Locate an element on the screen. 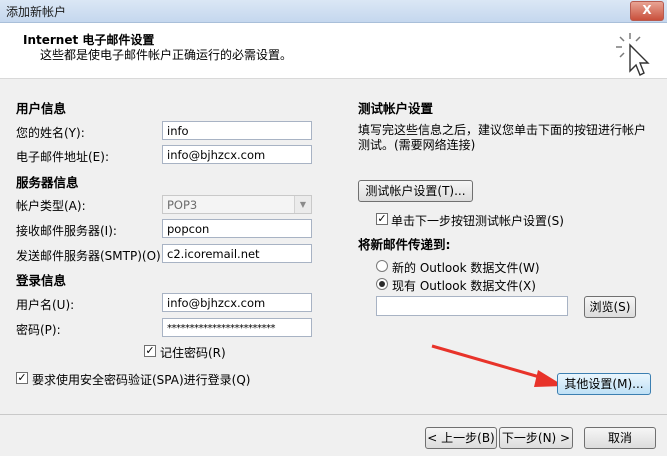  auto-test-label: 单击下一步按钮测试帐户设置(S) is located at coordinates (477, 221).